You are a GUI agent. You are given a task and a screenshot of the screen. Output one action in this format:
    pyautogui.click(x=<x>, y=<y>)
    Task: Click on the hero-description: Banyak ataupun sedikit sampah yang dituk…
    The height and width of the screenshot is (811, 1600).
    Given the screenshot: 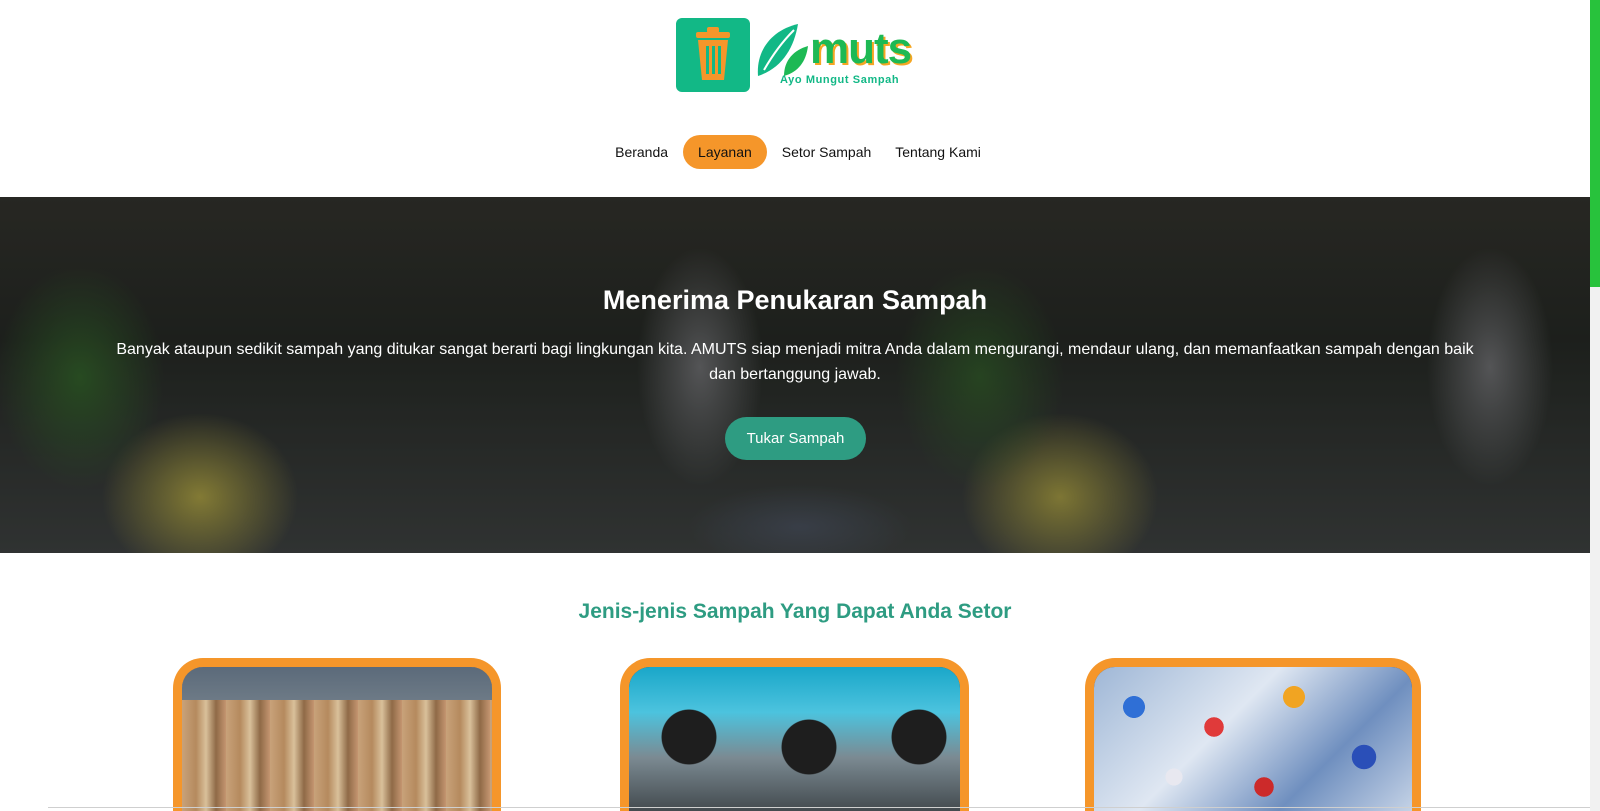 What is the action you would take?
    pyautogui.click(x=795, y=362)
    